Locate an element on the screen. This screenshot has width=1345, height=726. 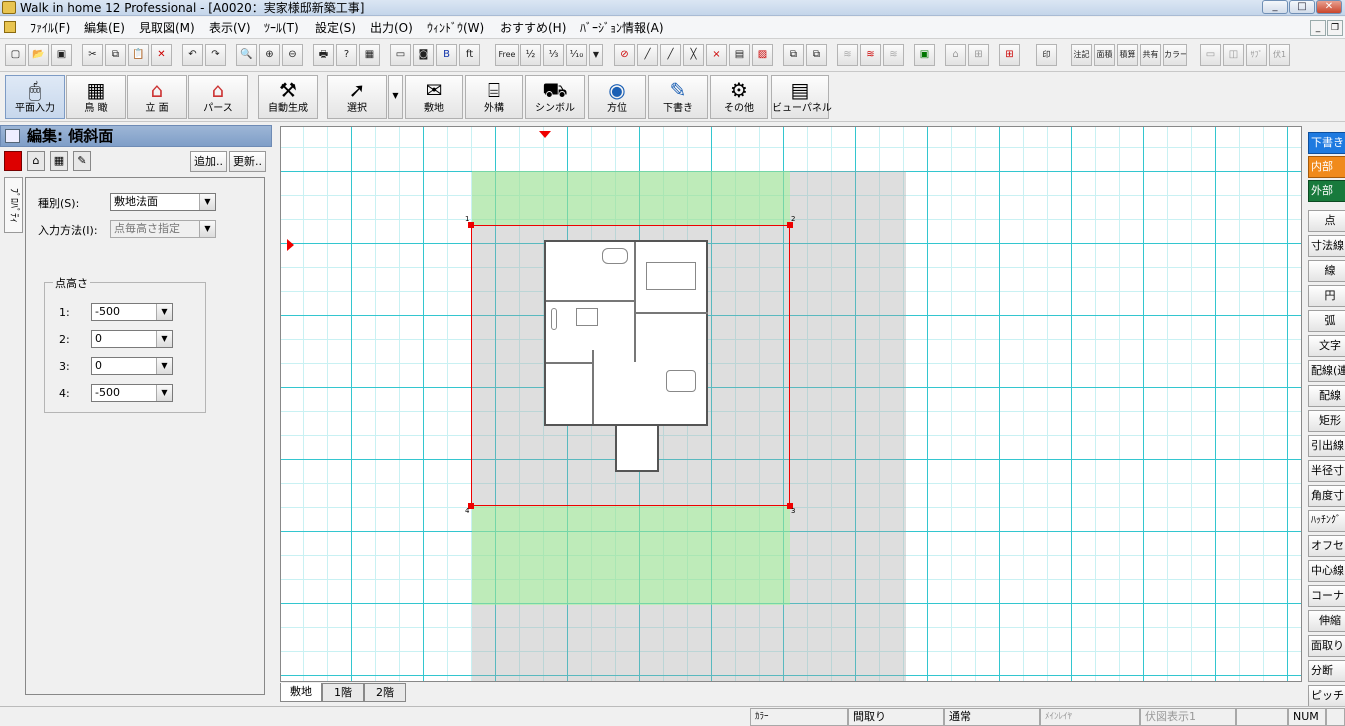
menu-edit: 編集(E) is located at coordinates (104, 28).